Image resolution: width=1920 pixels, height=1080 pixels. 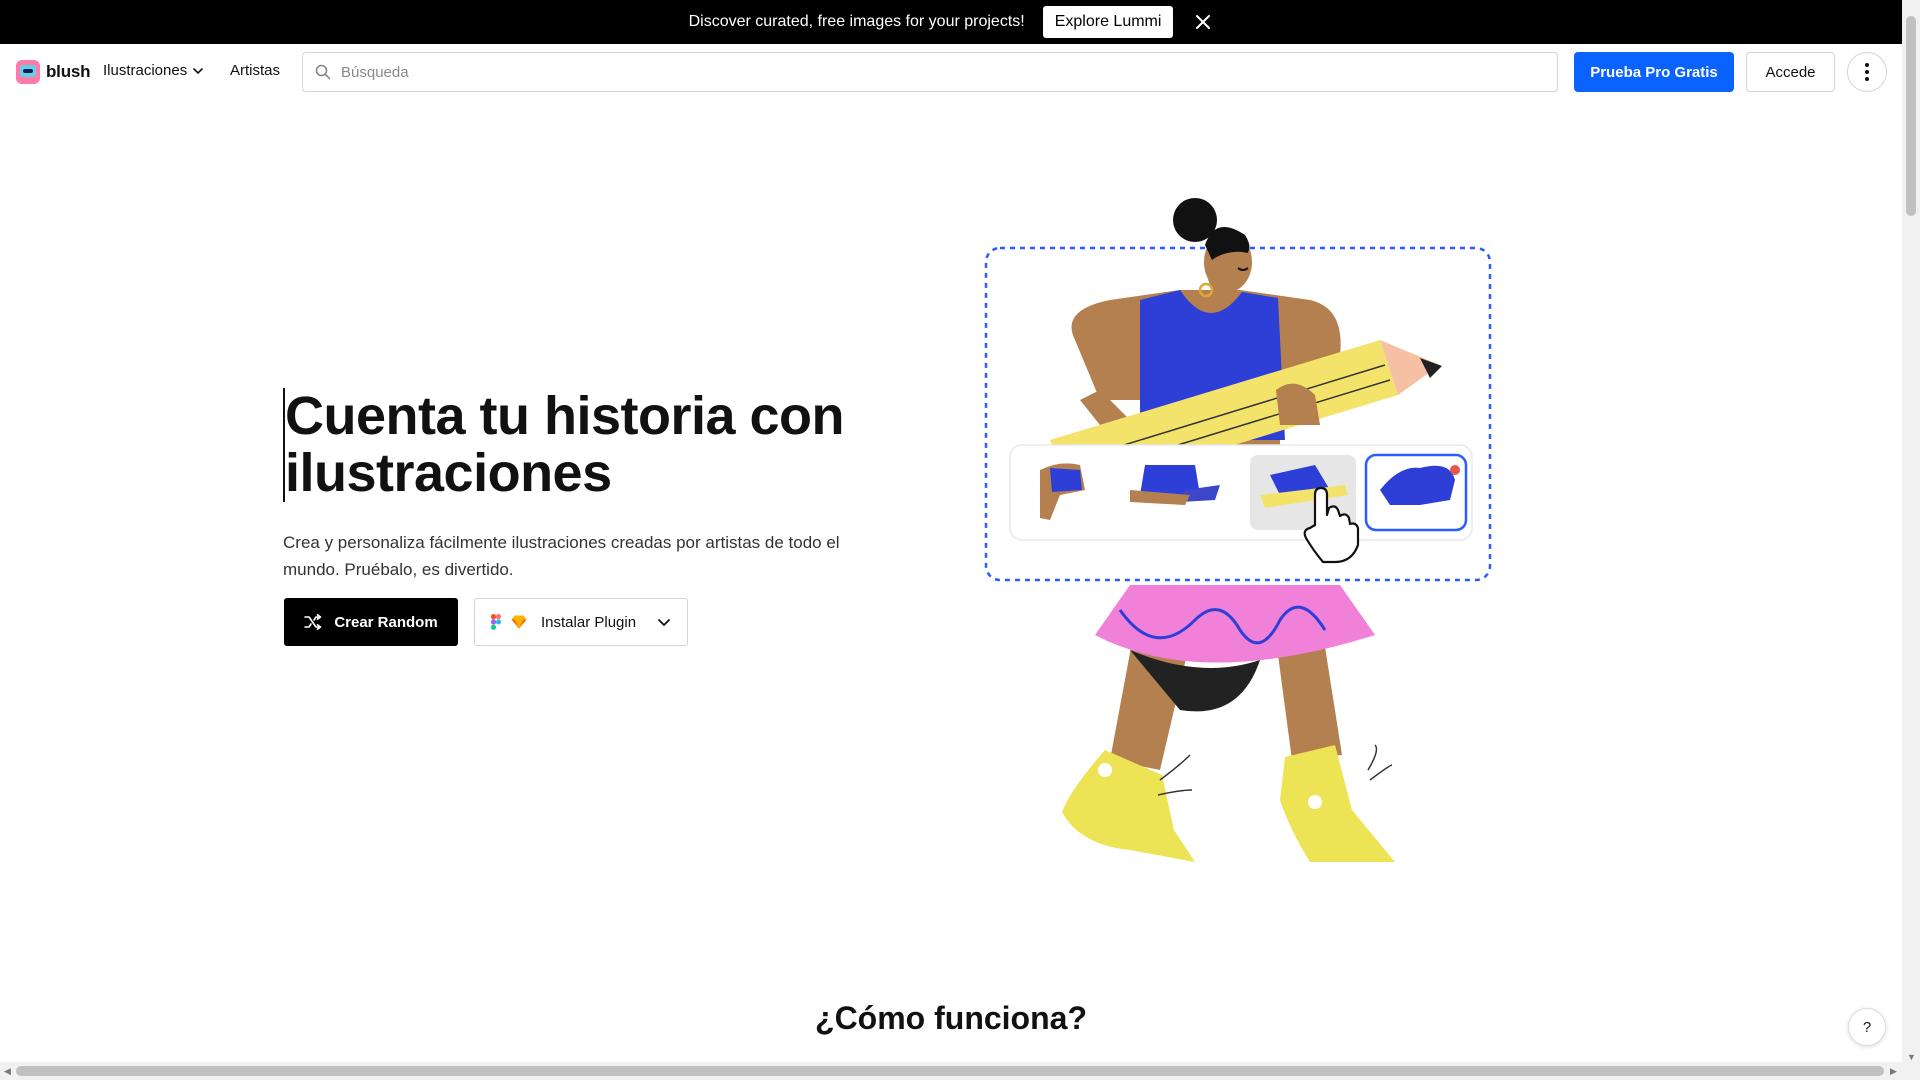 I want to click on nav-artists-link: Artistas, so click(x=255, y=70).